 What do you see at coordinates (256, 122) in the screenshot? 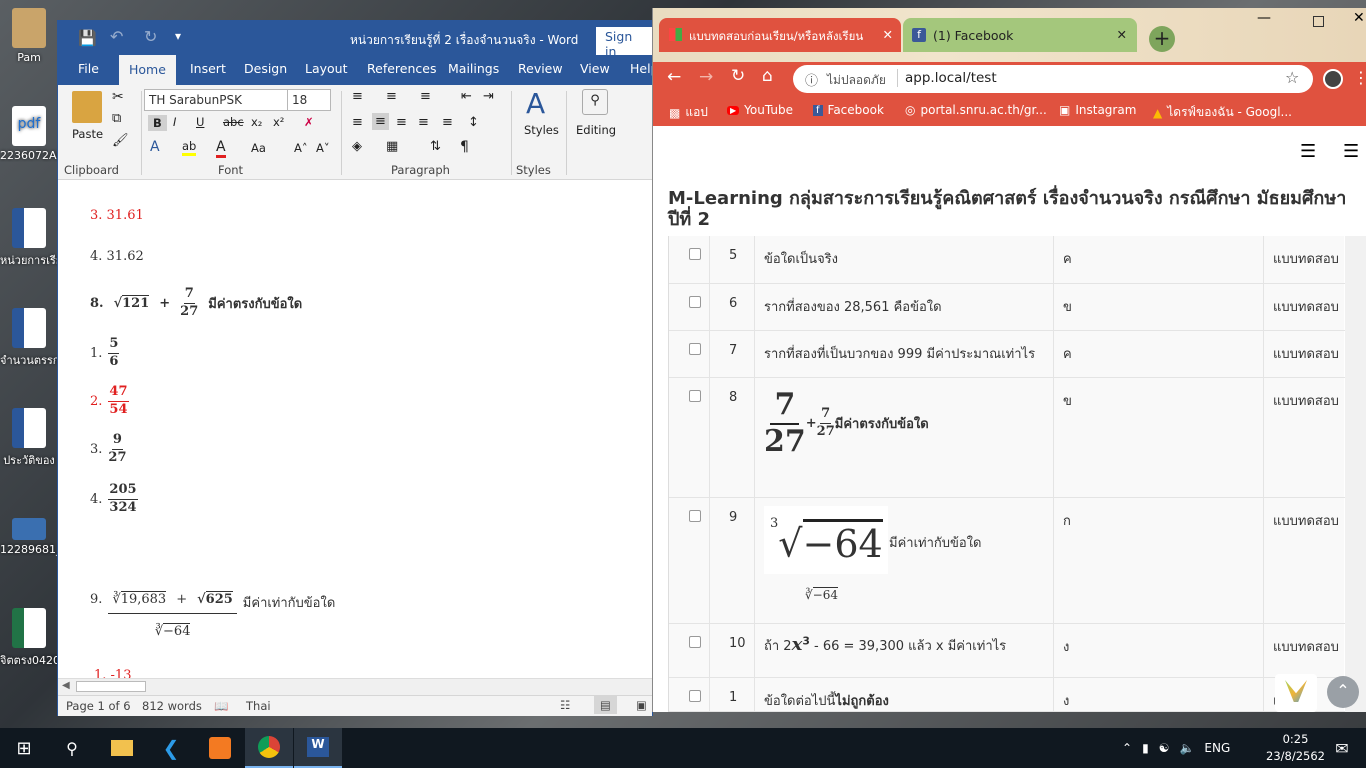
I see `subscript-button: x₂` at bounding box center [256, 122].